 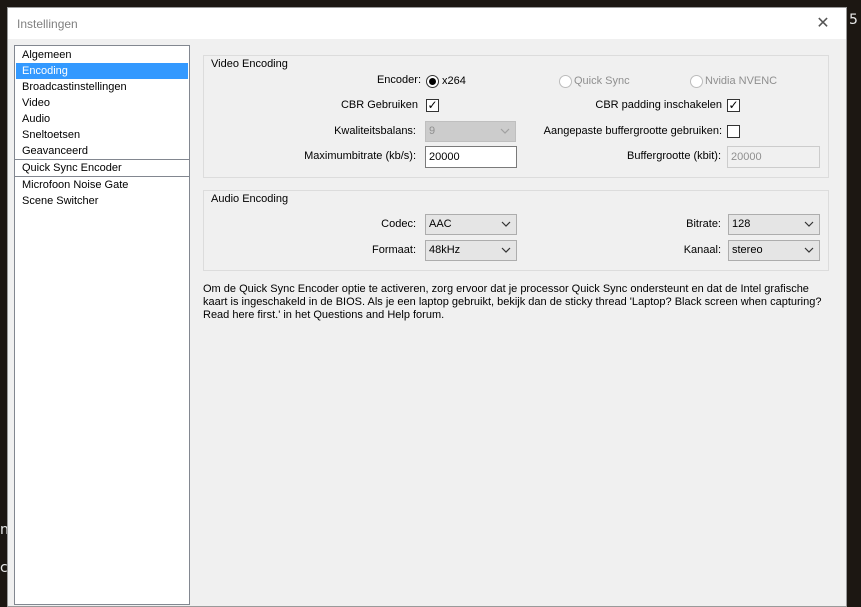 I want to click on encoder-label: Encoder:, so click(x=398, y=80).